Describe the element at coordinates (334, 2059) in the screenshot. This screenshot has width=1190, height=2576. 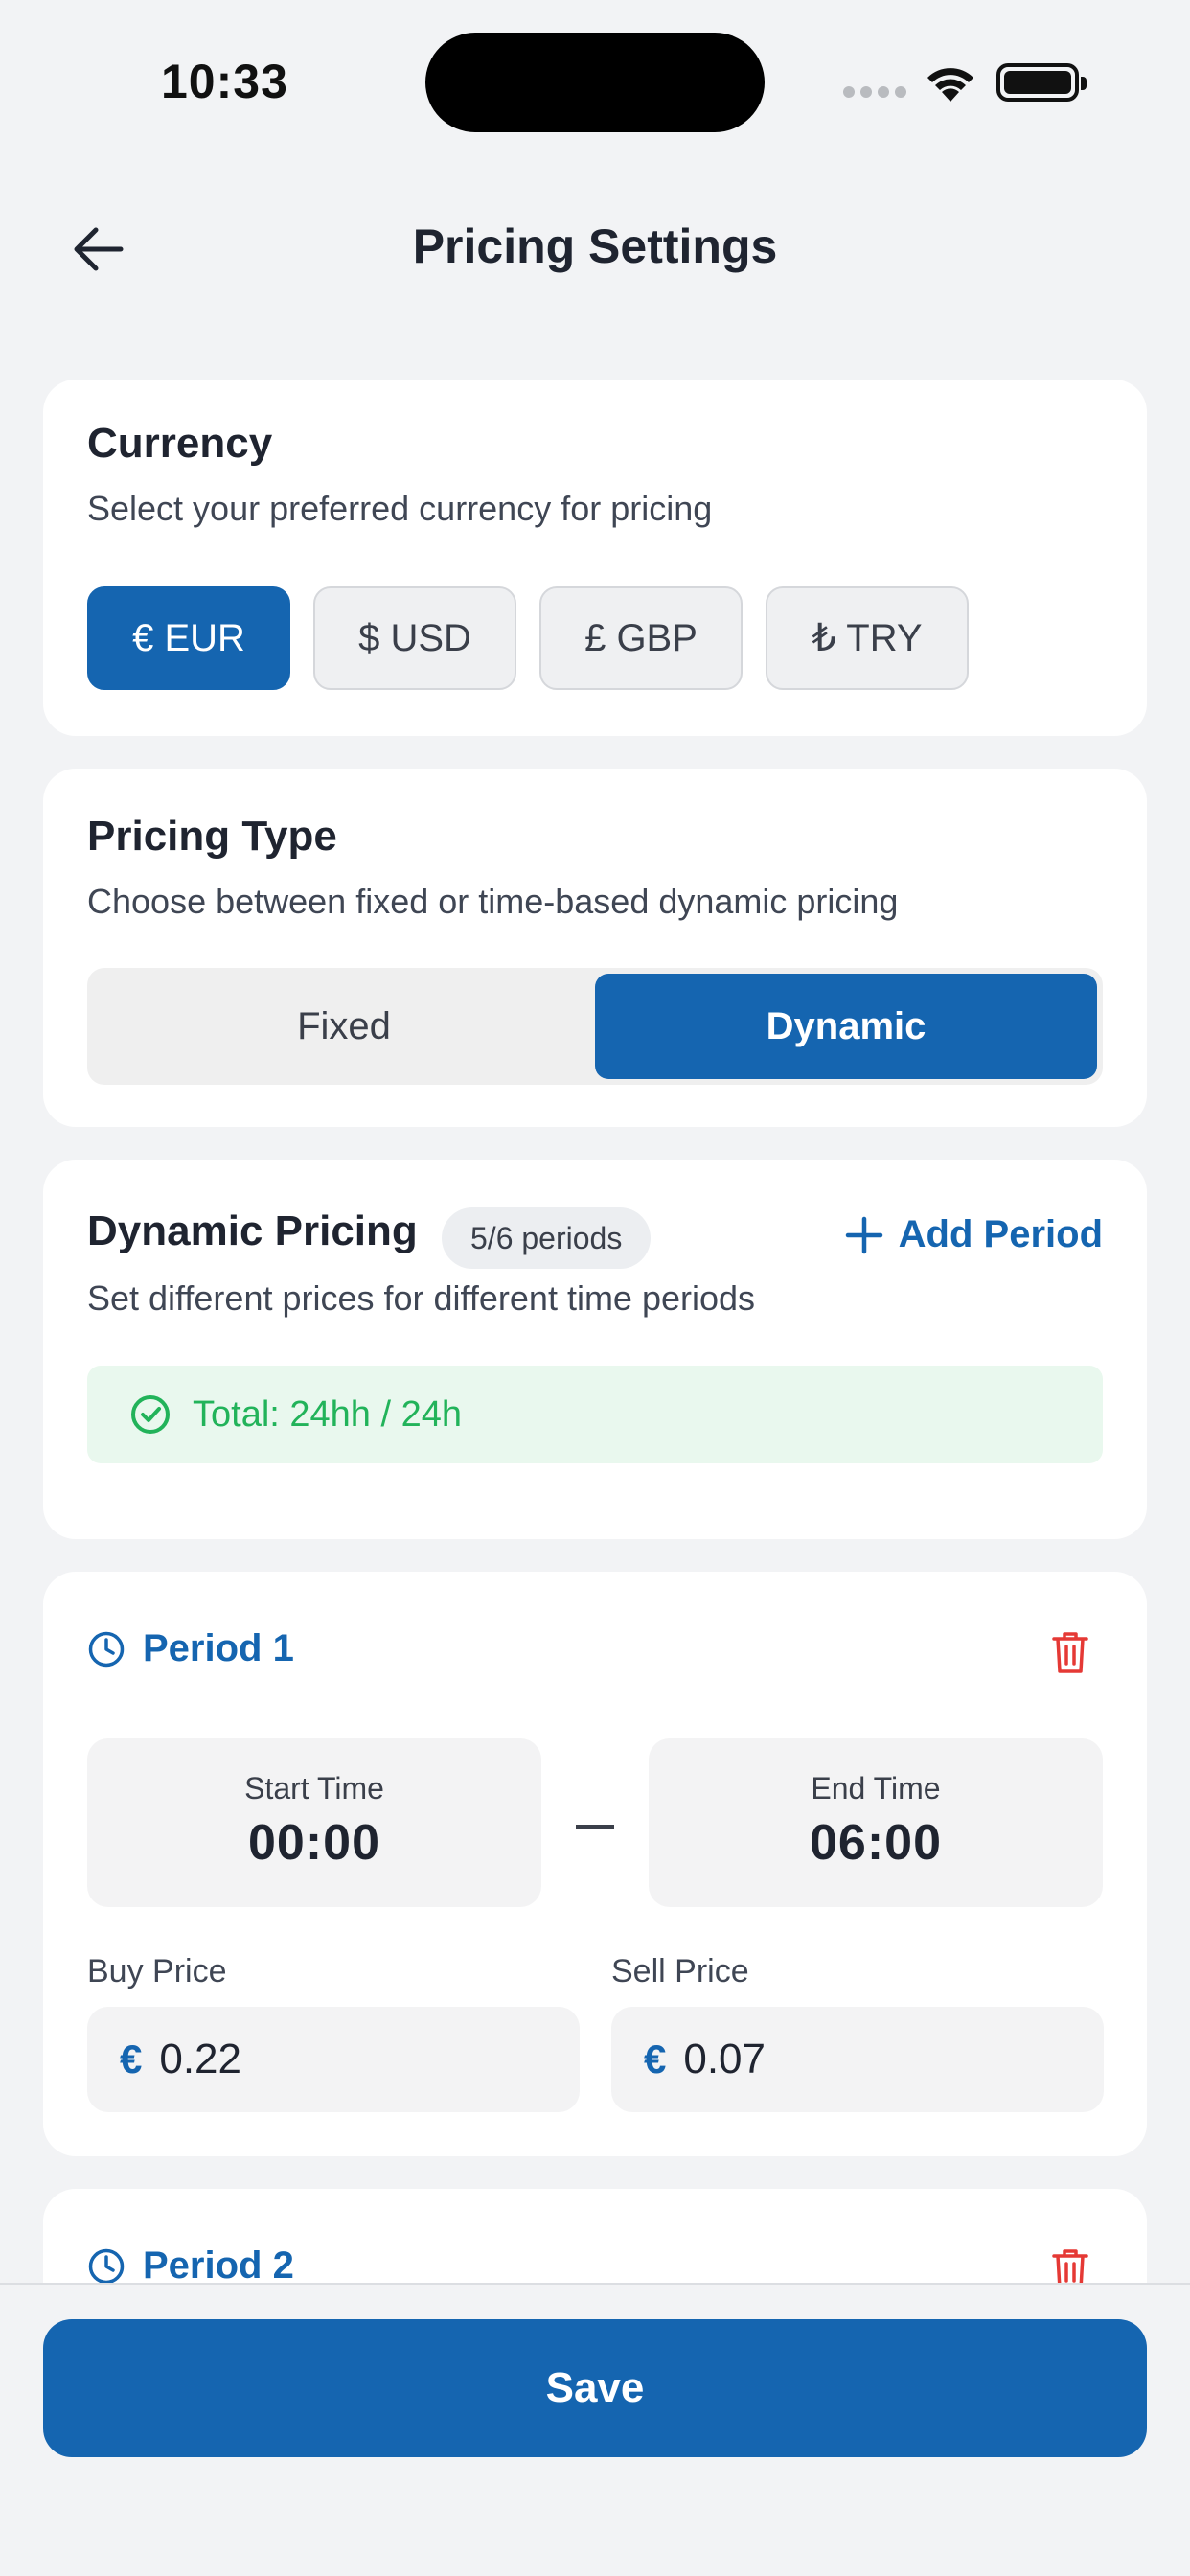
I see `buy-price-input: € 0.22` at that location.